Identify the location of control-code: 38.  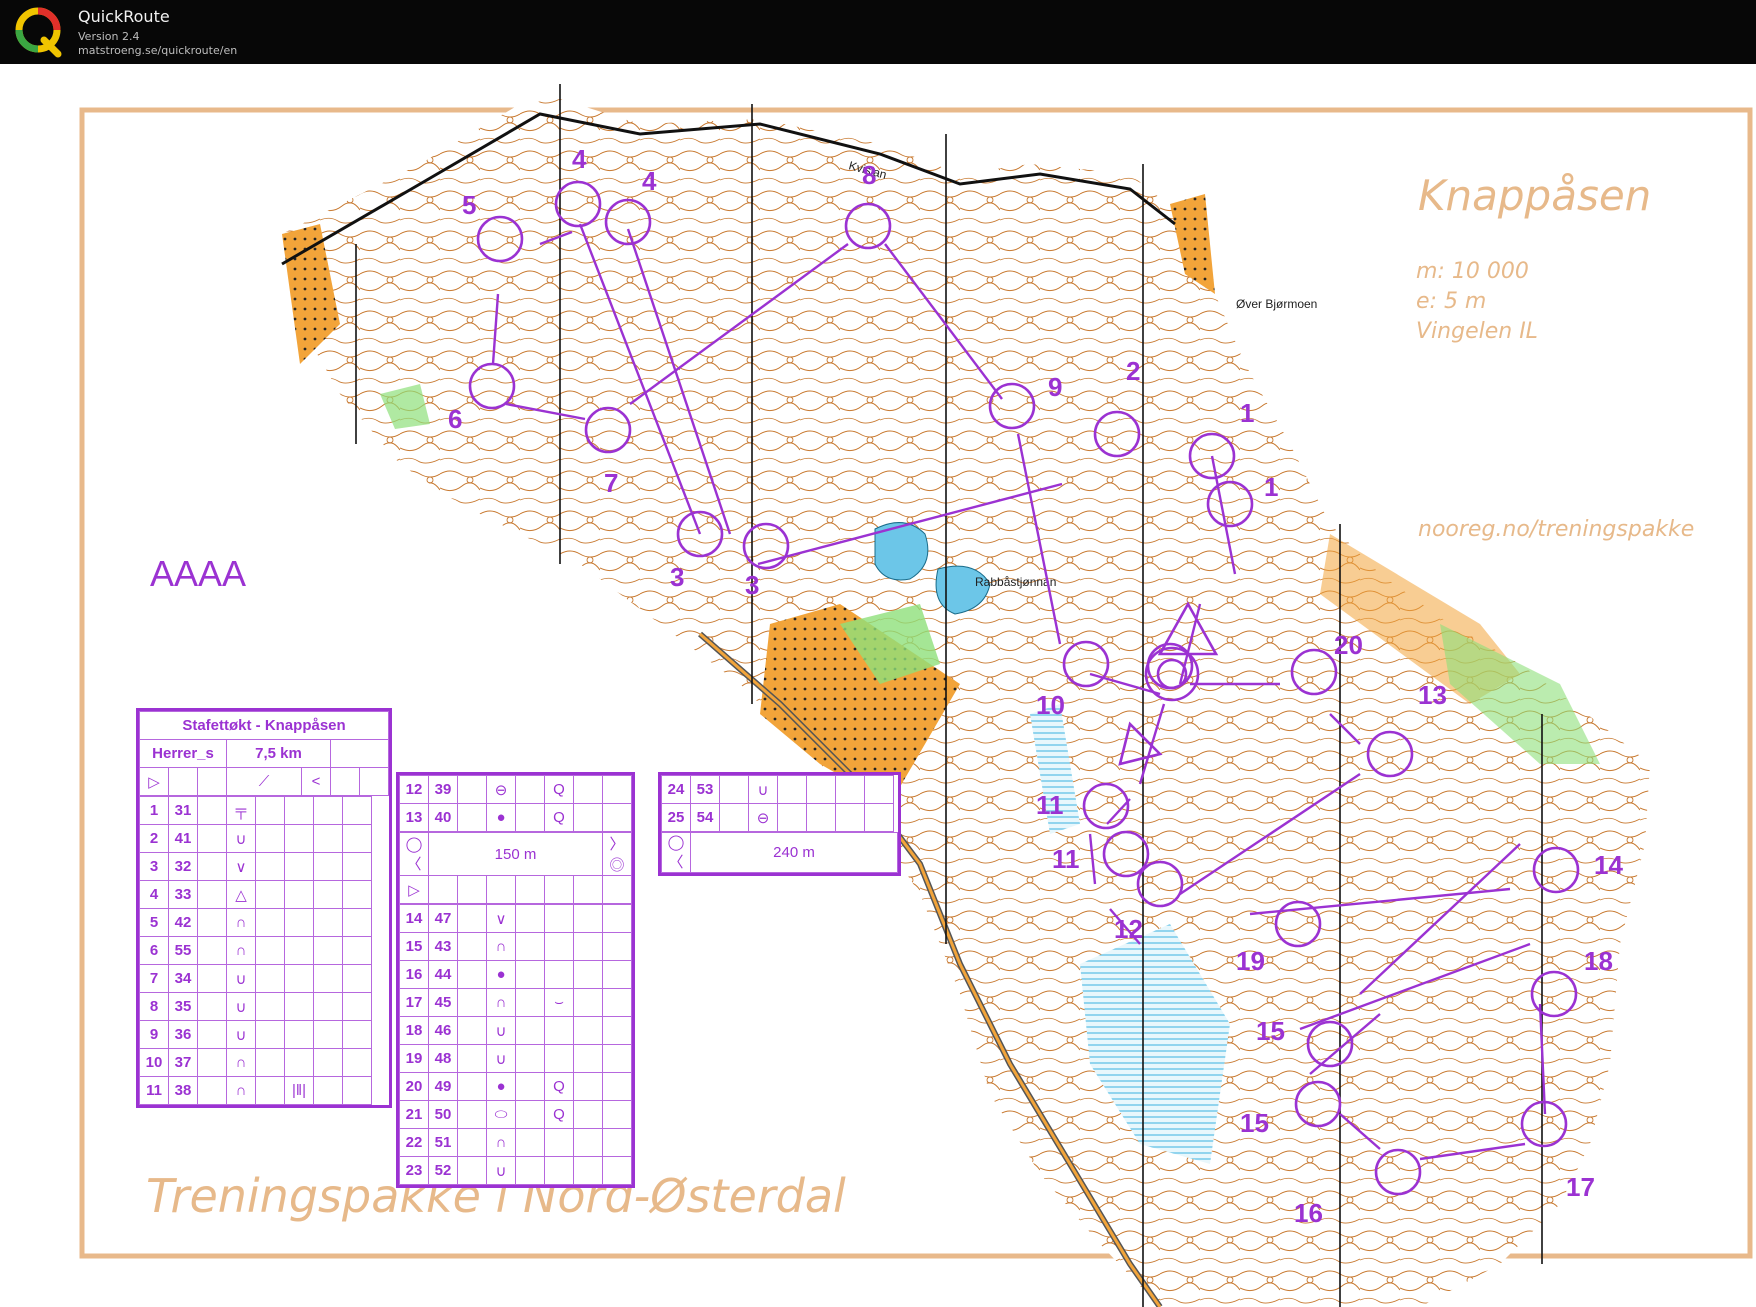
(183, 1090).